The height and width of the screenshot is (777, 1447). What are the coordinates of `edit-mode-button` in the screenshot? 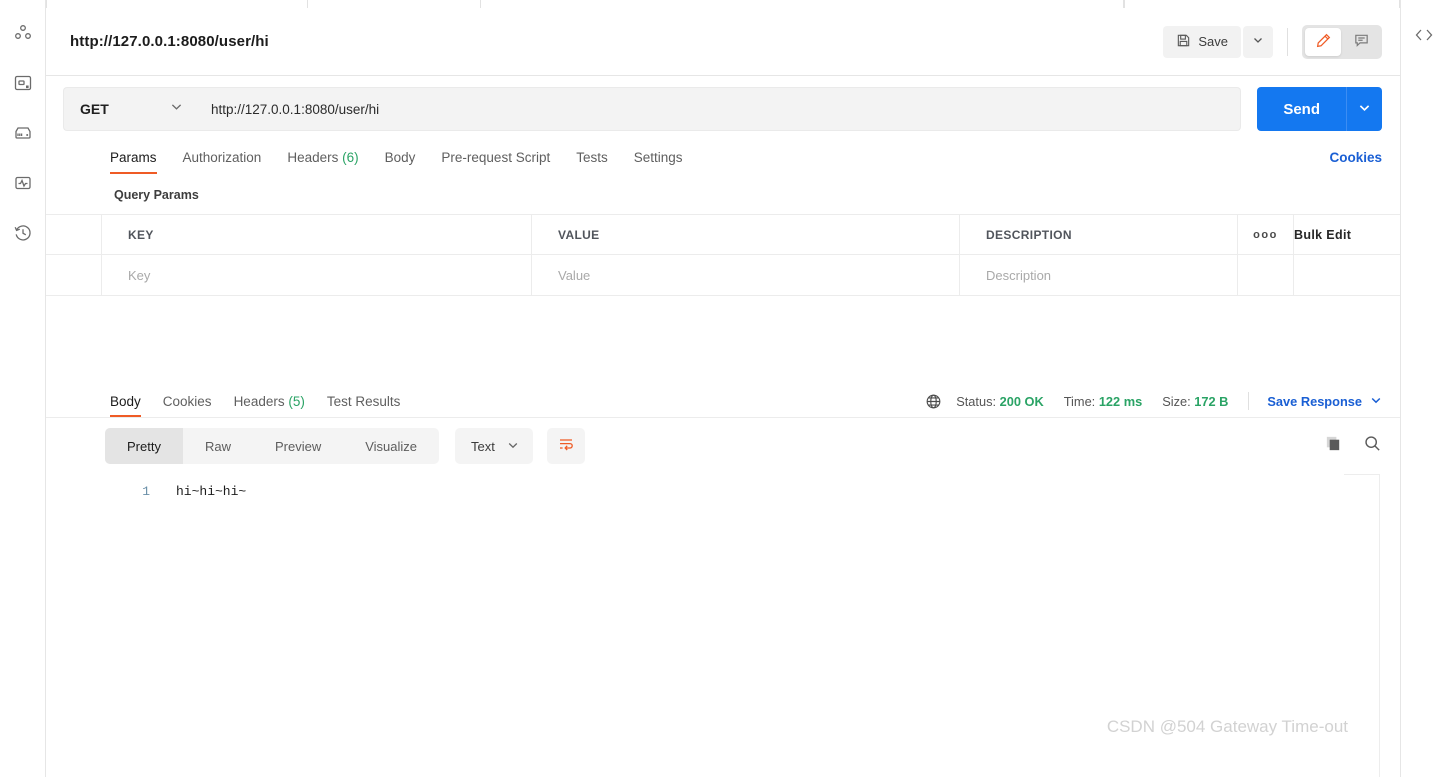 It's located at (1323, 41).